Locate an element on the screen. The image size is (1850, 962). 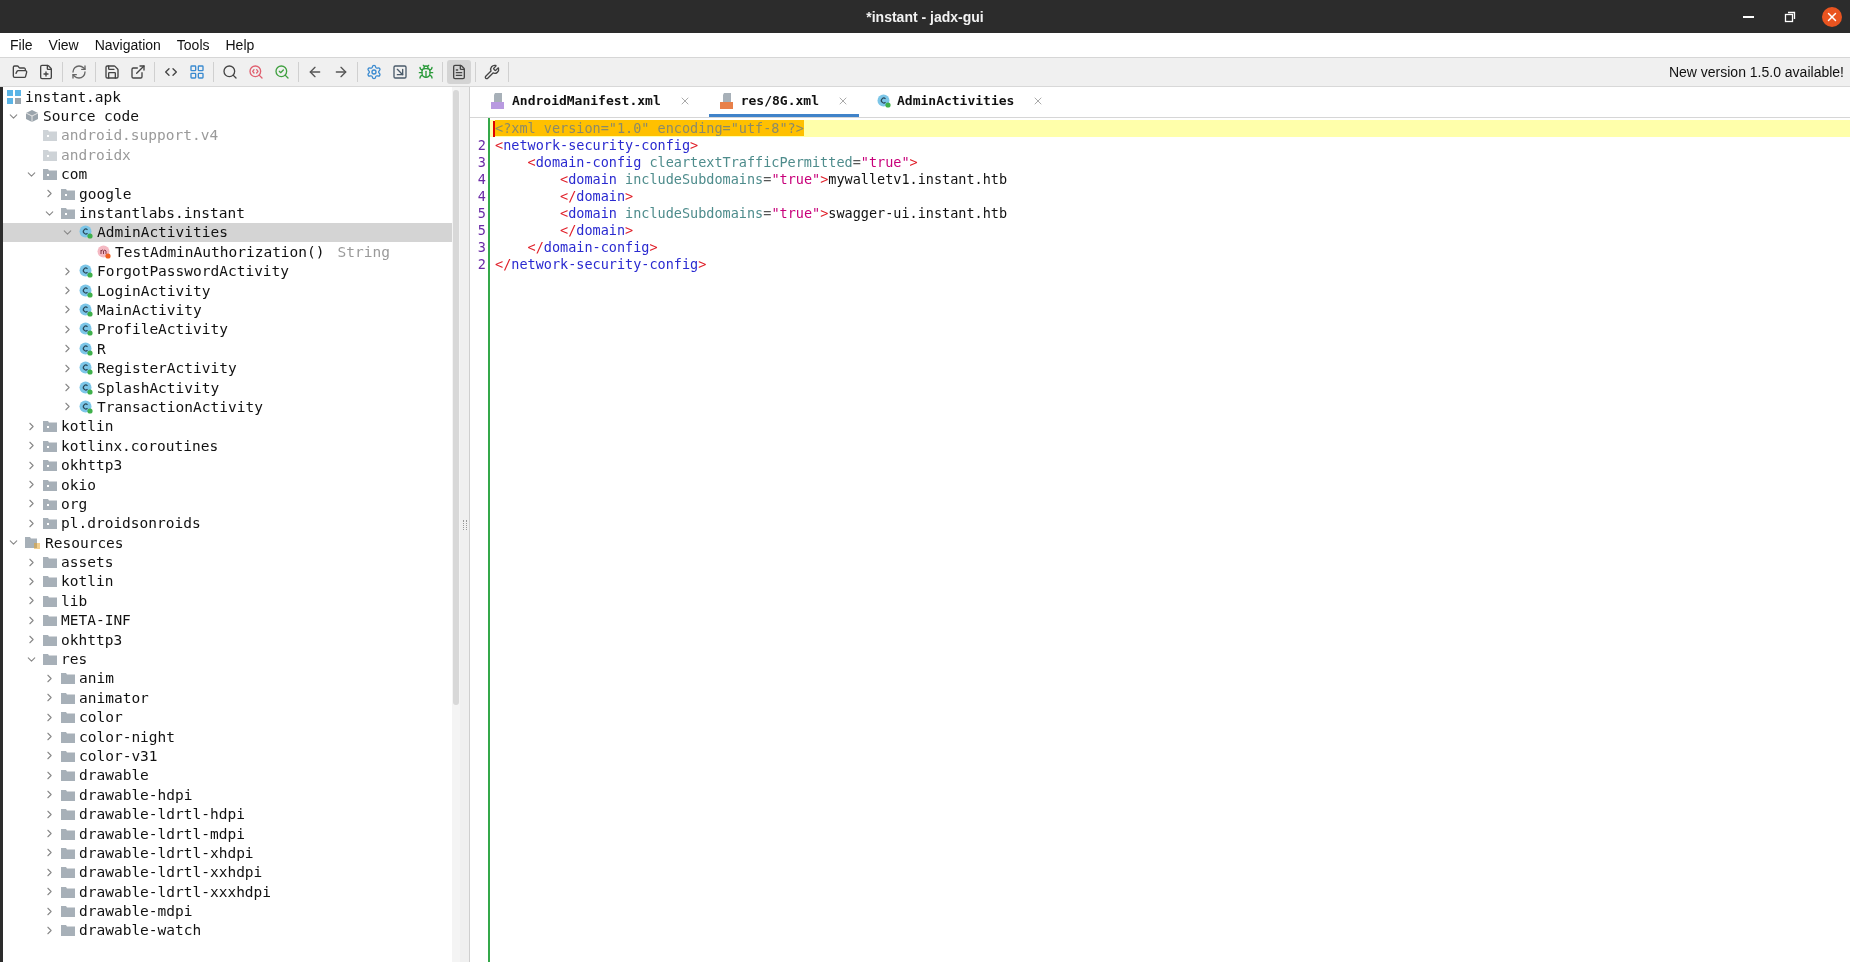
tree-item: lib is located at coordinates (227, 601).